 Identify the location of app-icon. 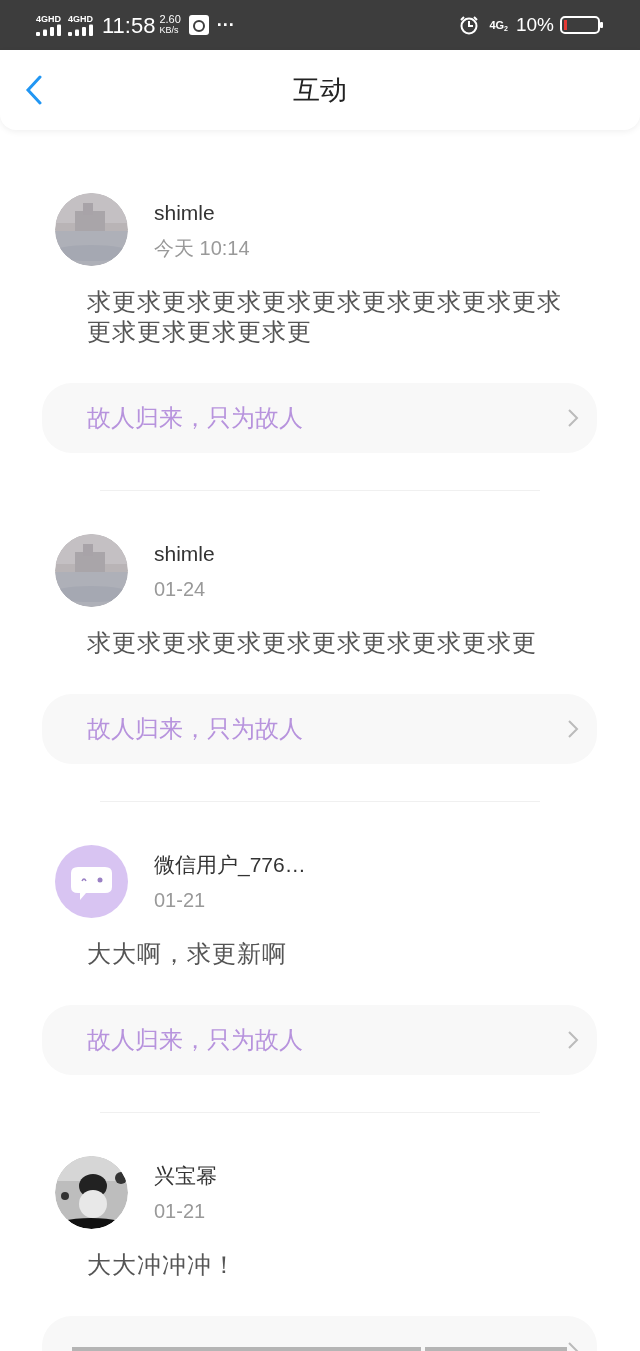
(198, 25).